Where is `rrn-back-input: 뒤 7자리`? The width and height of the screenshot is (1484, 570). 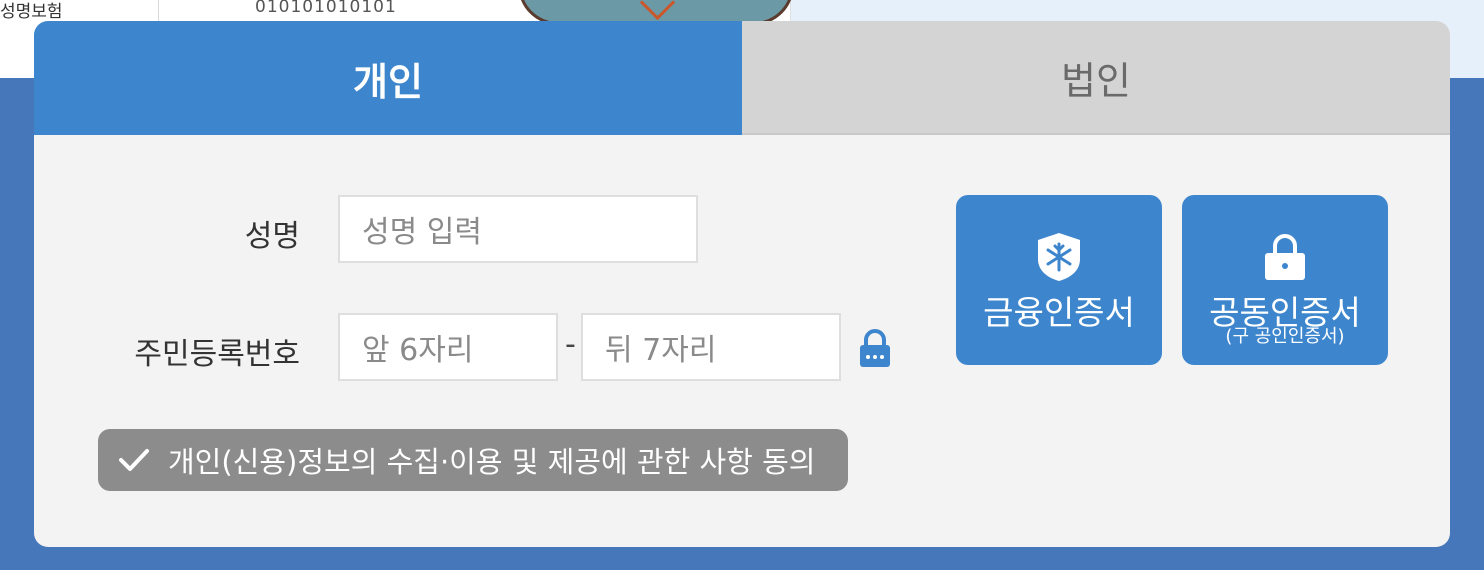
rrn-back-input: 뒤 7자리 is located at coordinates (711, 347).